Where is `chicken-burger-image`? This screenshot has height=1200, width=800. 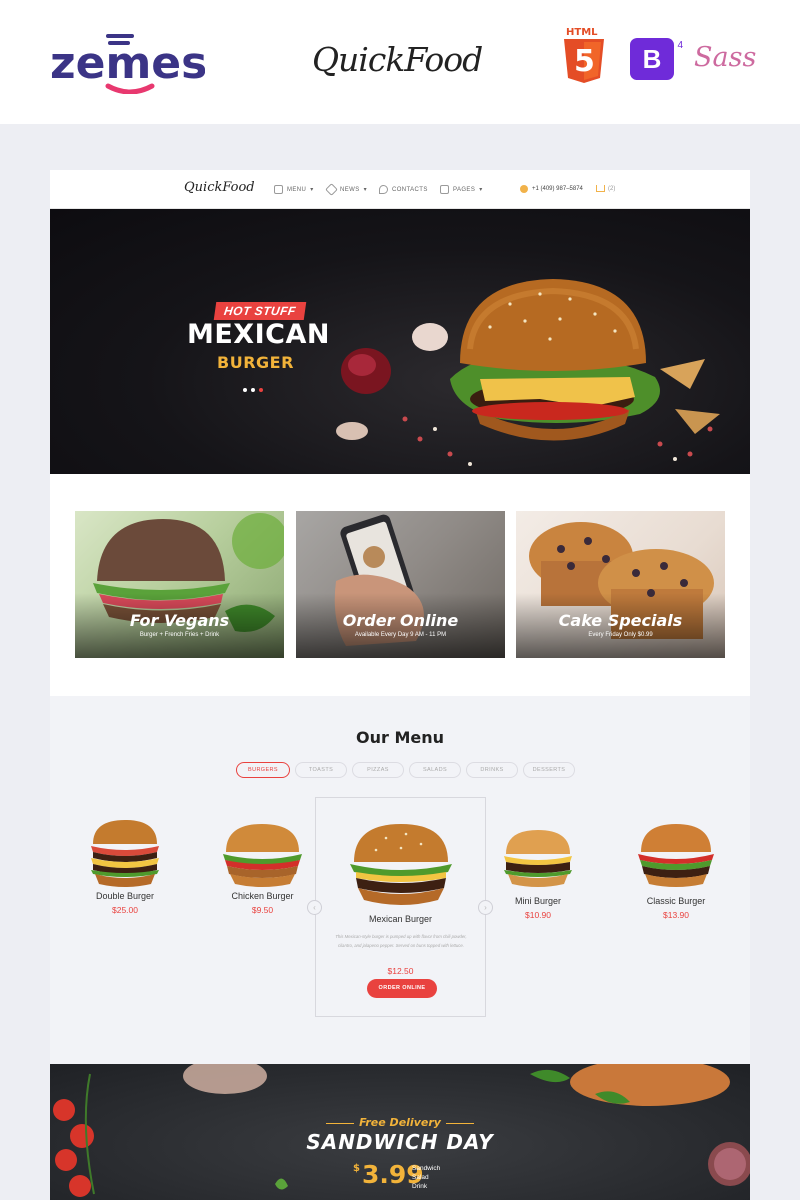
chicken-burger-image is located at coordinates (262, 855).